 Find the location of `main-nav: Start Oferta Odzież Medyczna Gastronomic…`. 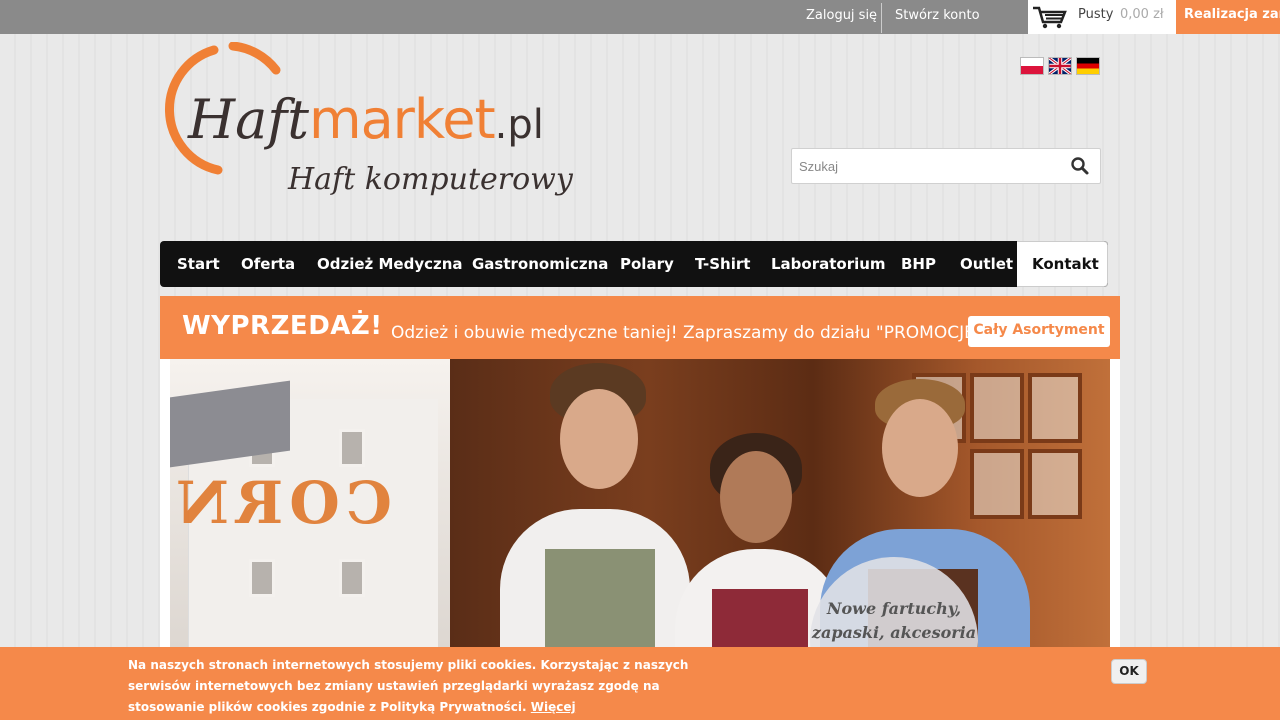

main-nav: Start Oferta Odzież Medyczna Gastronomic… is located at coordinates (634, 264).